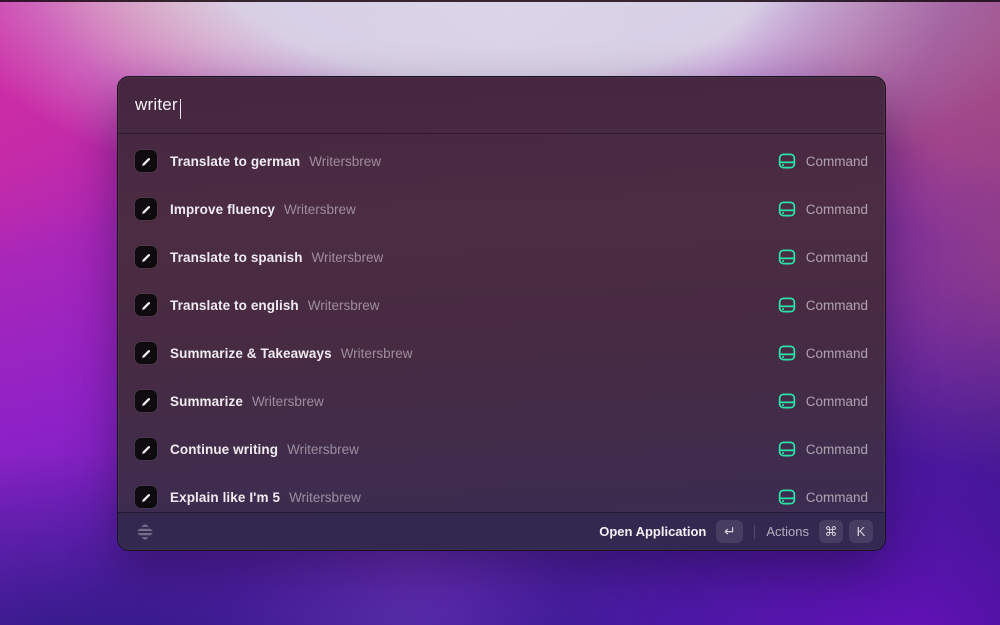 The width and height of the screenshot is (1000, 625). What do you see at coordinates (787, 531) in the screenshot?
I see `actions-button: Actions` at bounding box center [787, 531].